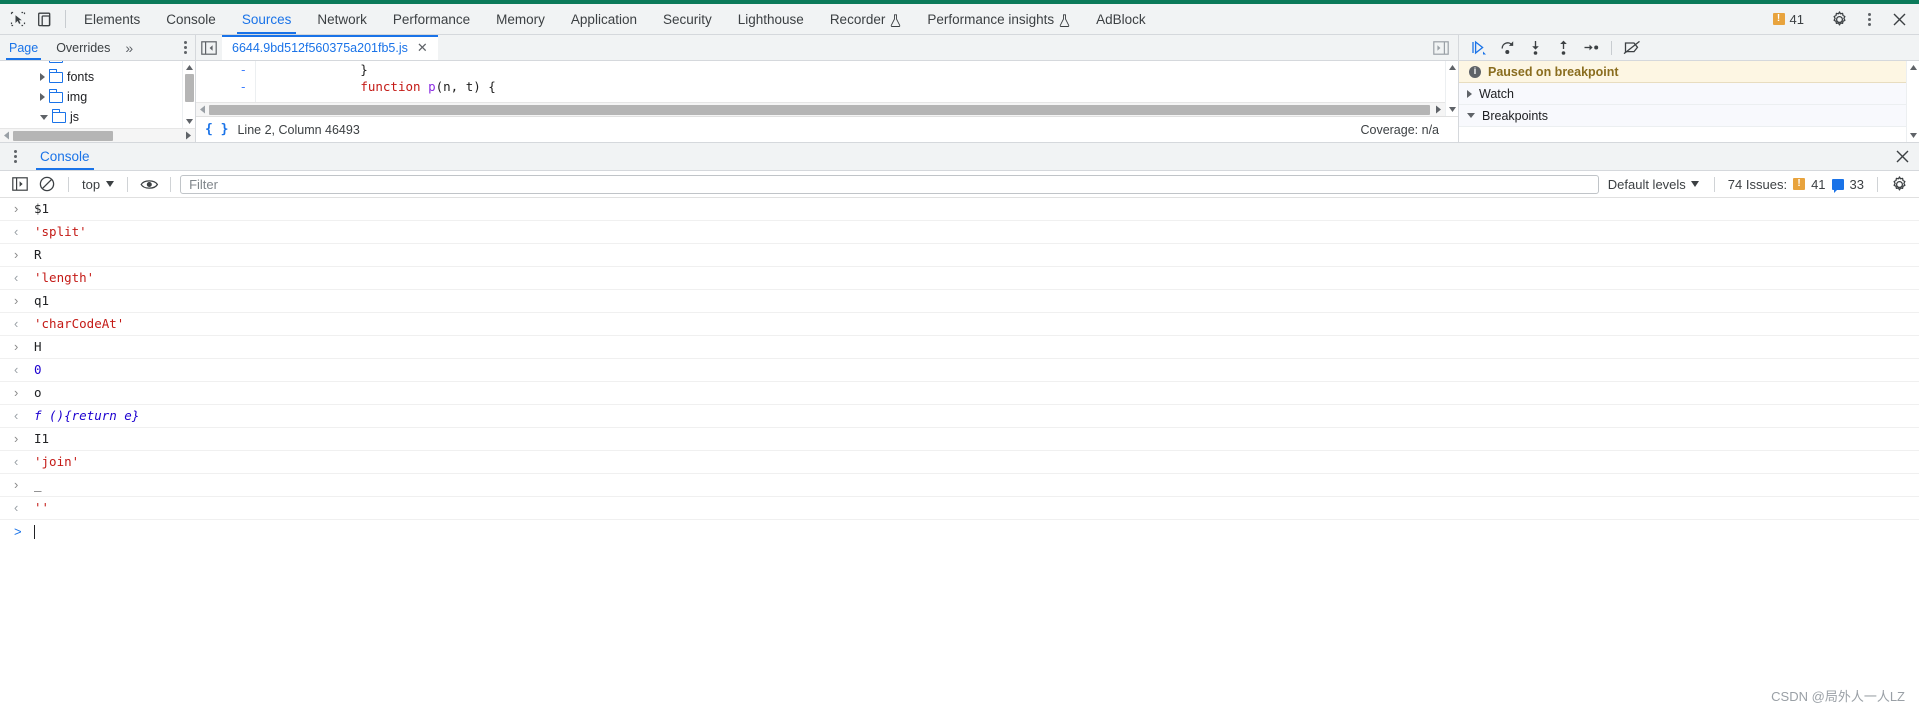 This screenshot has height=711, width=1919. I want to click on log-levels-selector: Default levels, so click(1653, 184).